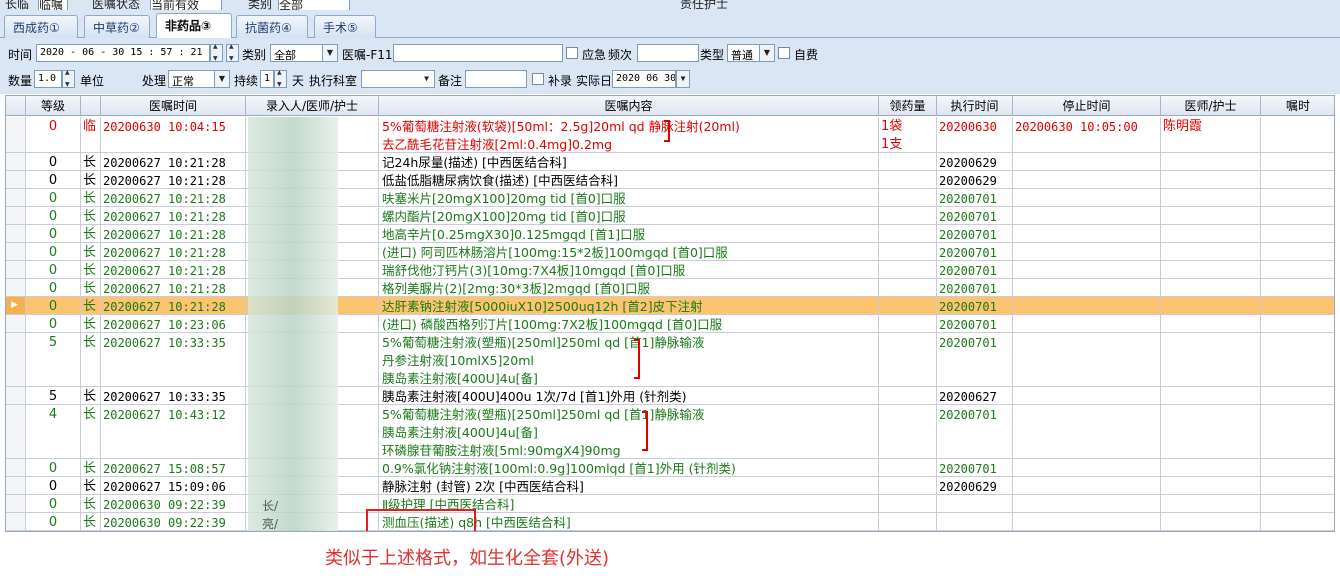 This screenshot has height=576, width=1340. What do you see at coordinates (173, 431) in the screenshot?
I see `cell-order-time: 20200627 10:43:12` at bounding box center [173, 431].